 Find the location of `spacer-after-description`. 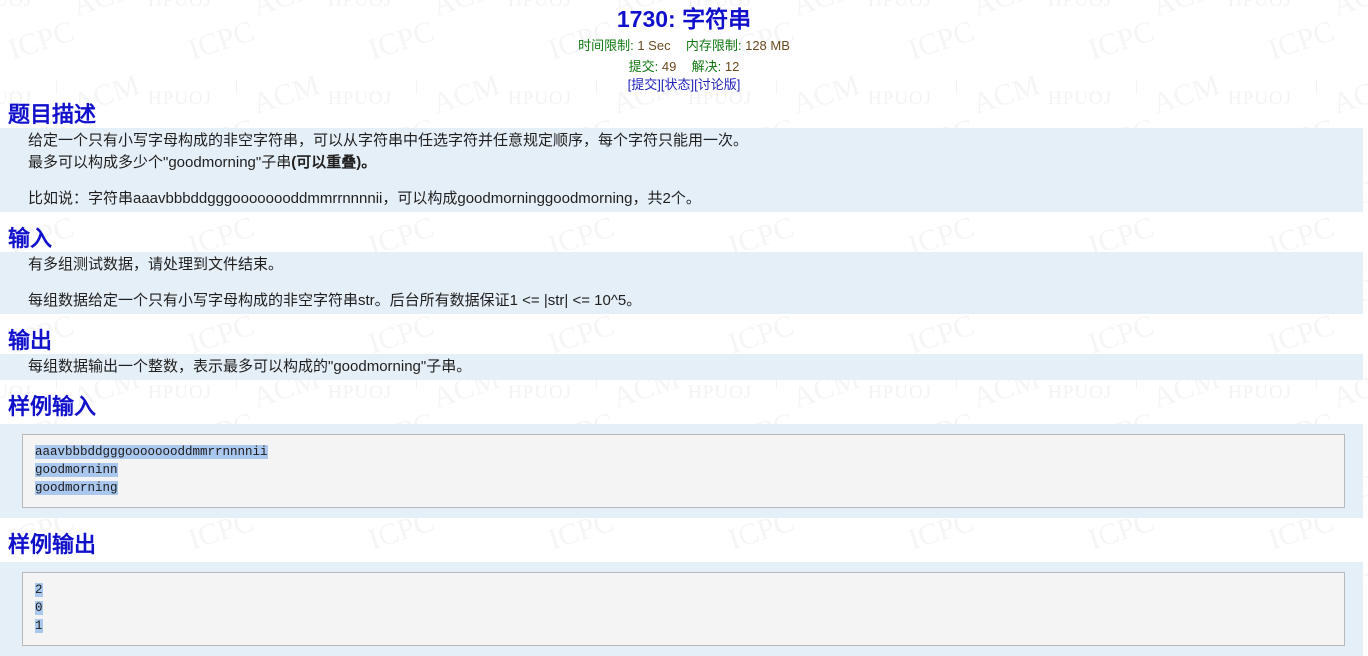

spacer-after-description is located at coordinates (684, 219).